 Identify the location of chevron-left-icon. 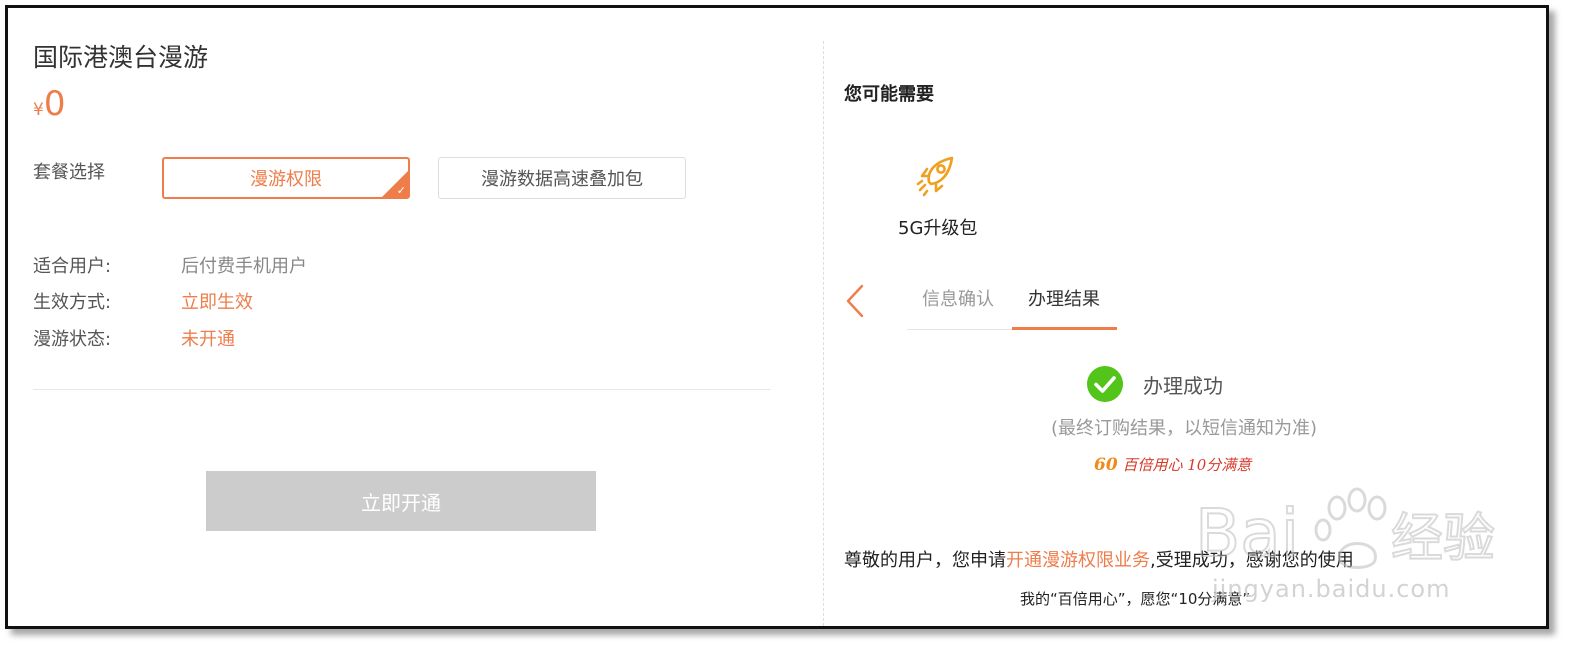
(855, 301).